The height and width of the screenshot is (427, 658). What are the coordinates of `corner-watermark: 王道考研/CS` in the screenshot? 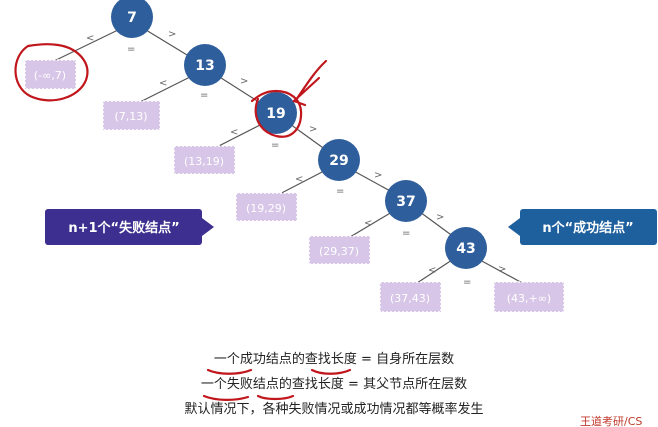 It's located at (611, 420).